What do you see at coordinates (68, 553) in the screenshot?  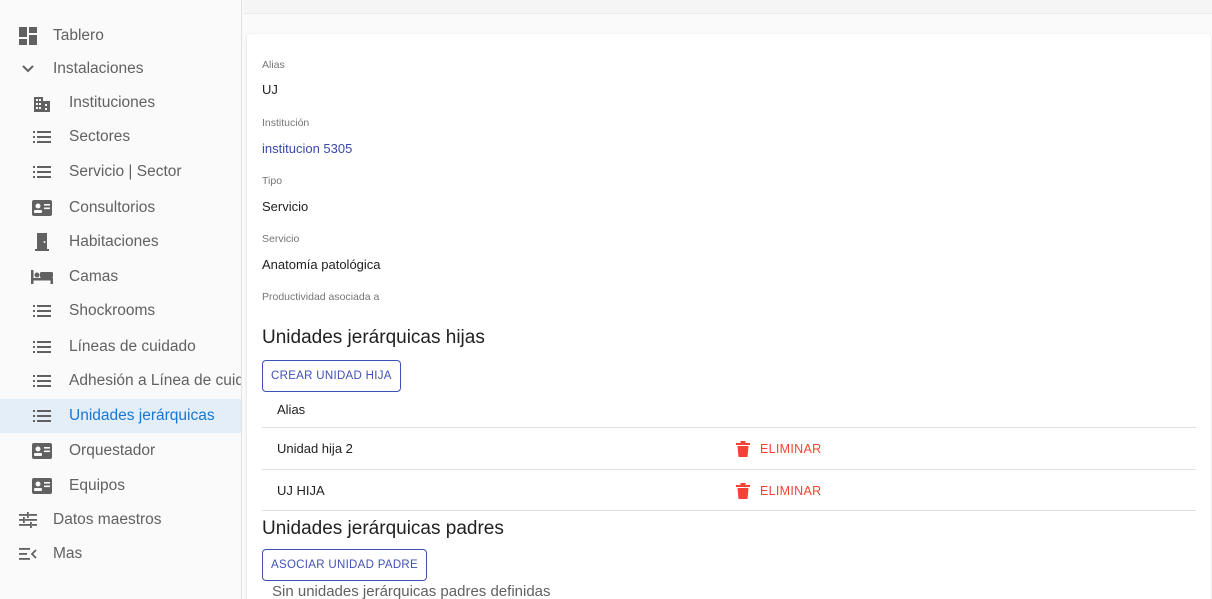 I see `sidebar-item-label: Mas` at bounding box center [68, 553].